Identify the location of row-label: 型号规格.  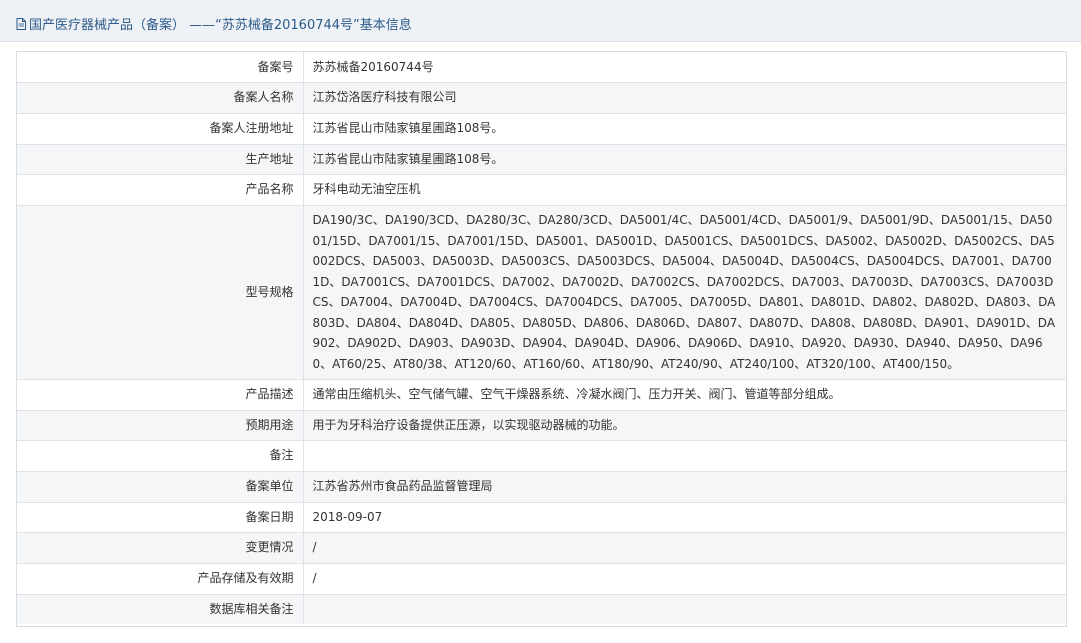
(160, 292).